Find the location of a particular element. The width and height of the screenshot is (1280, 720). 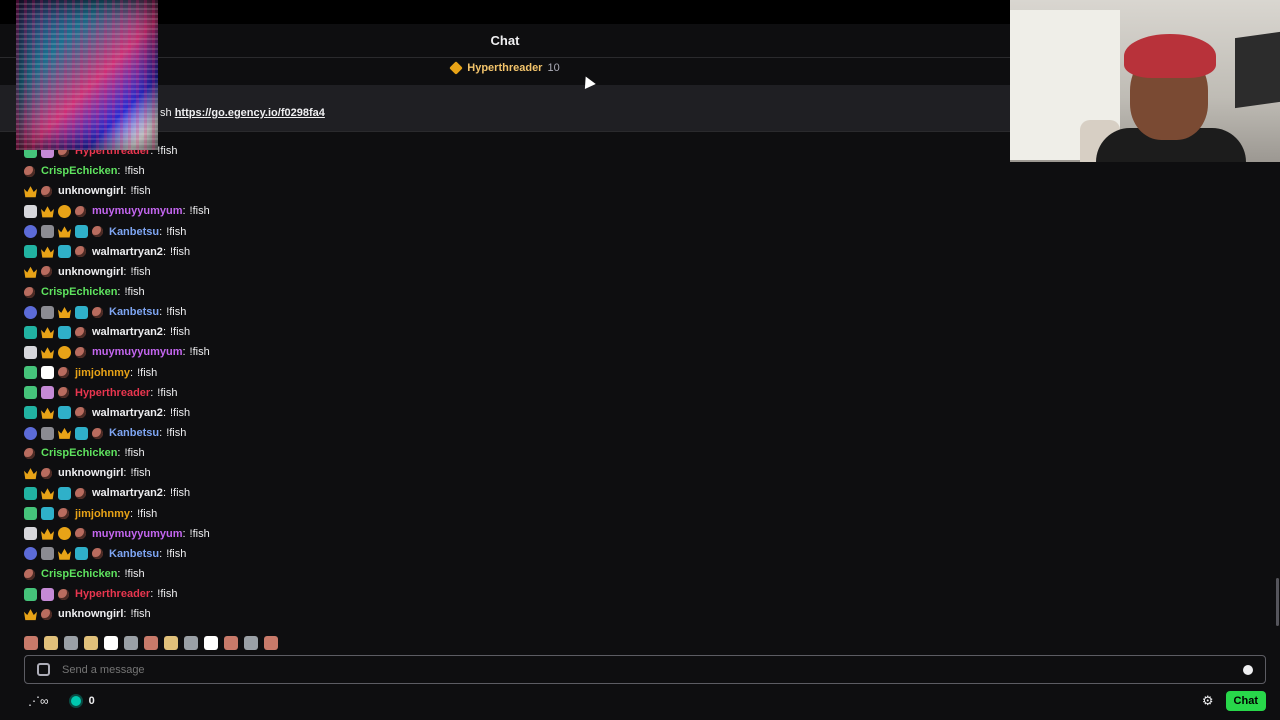

bits-icon: ⋰∞ is located at coordinates (38, 701).